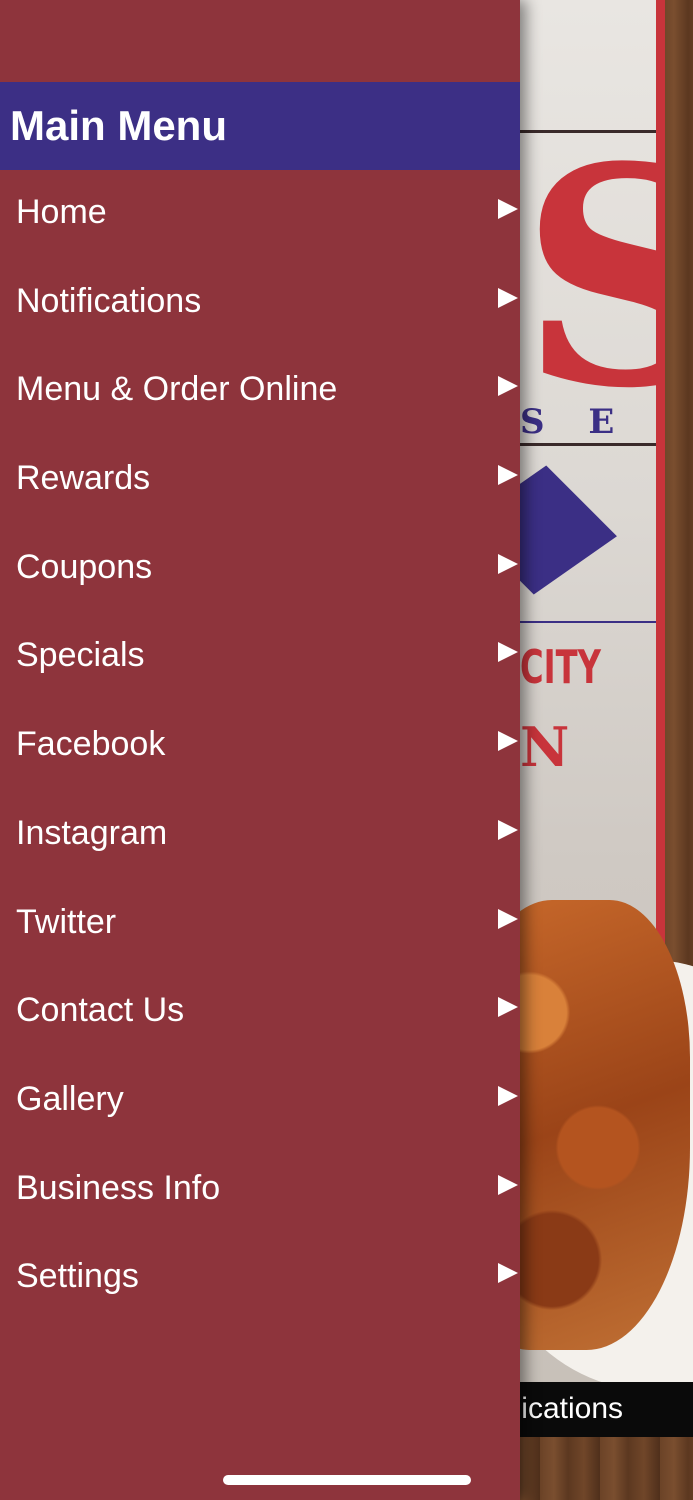 The image size is (693, 1500). What do you see at coordinates (260, 569) in the screenshot?
I see `menu-item-coupons: Coupons` at bounding box center [260, 569].